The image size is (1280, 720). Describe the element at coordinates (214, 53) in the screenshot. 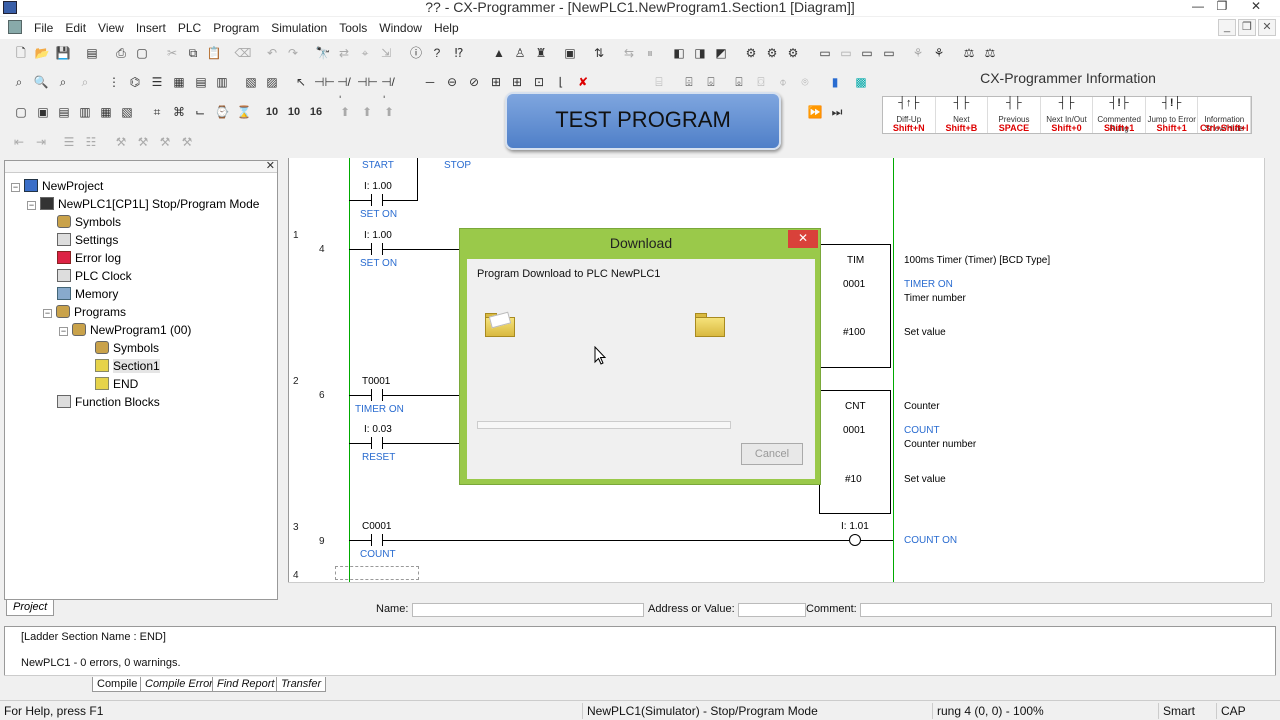

I see `paste-icon: 📋` at that location.